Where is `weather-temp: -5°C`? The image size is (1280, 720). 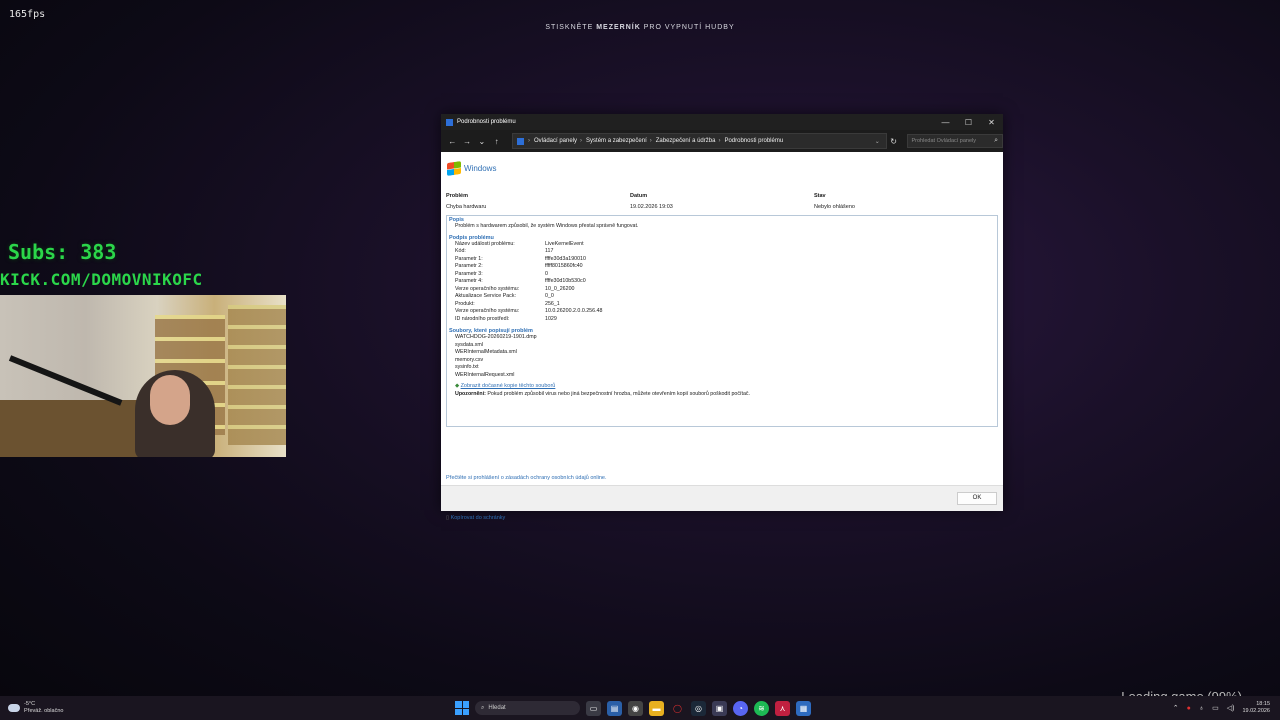 weather-temp: -5°C is located at coordinates (30, 704).